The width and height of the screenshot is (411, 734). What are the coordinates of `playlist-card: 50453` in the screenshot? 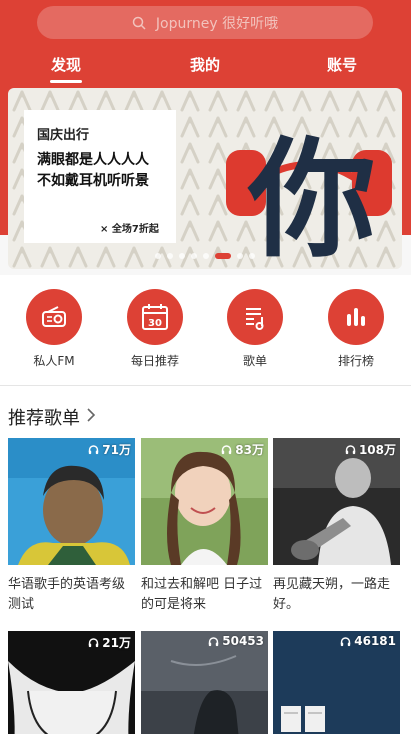 It's located at (204, 682).